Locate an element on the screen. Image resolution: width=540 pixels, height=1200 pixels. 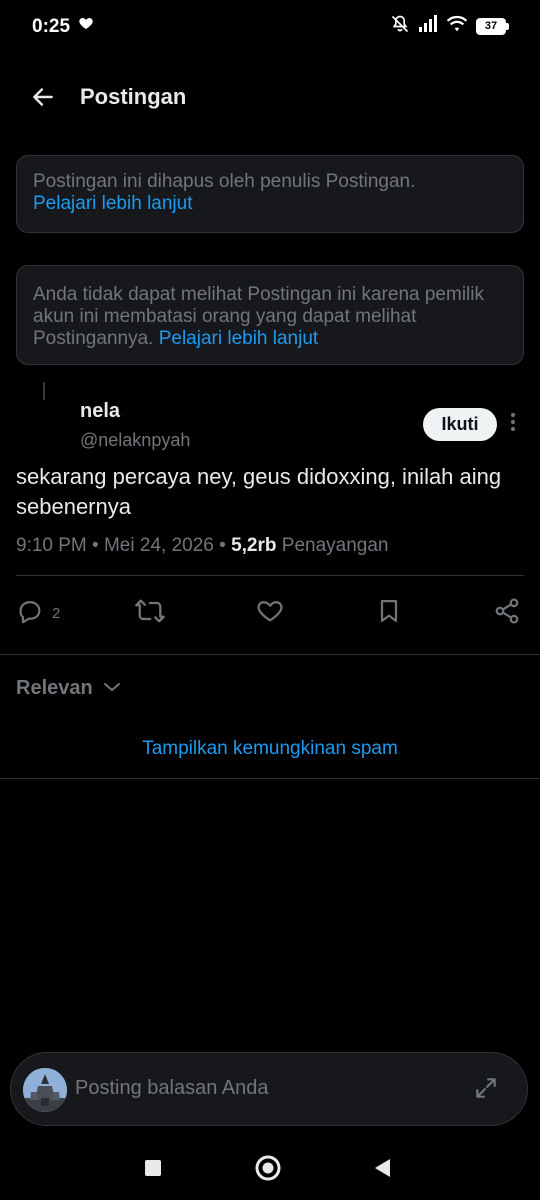
page-title: Postingan is located at coordinates (133, 96).